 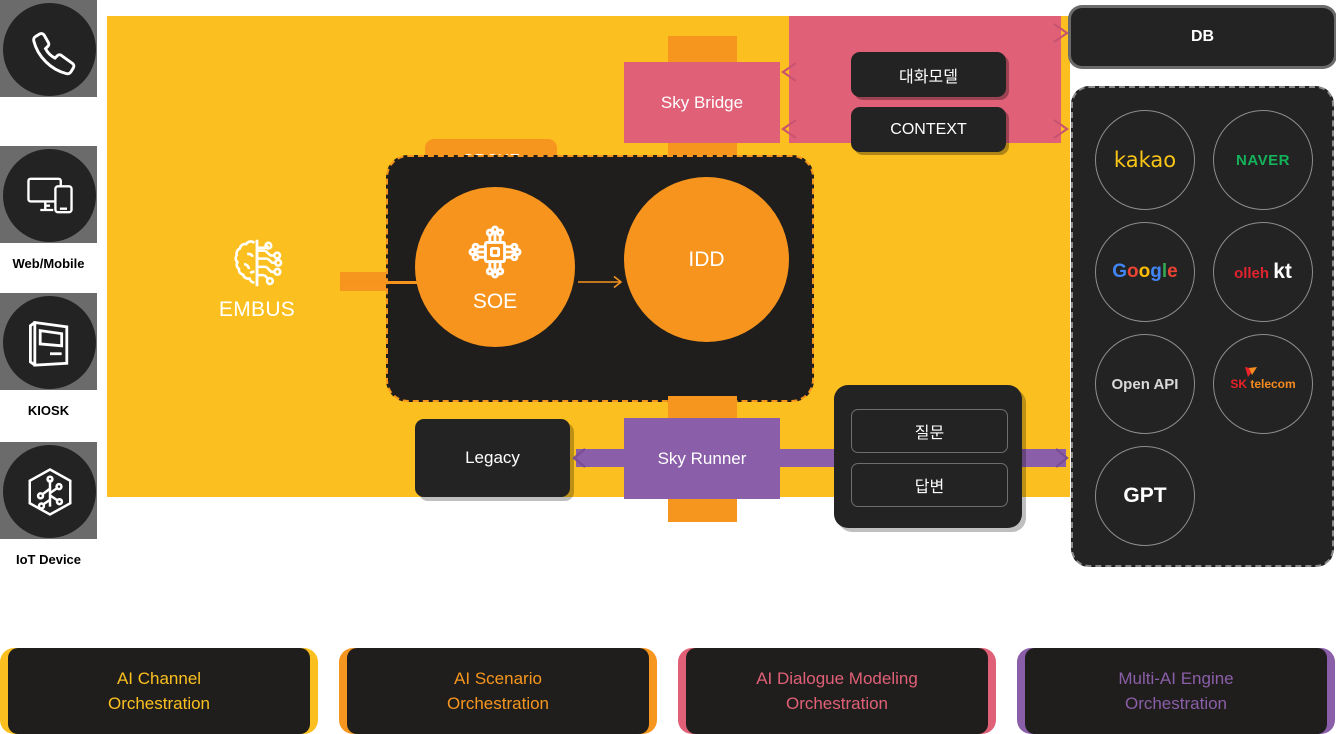 I want to click on idd-label: IDD, so click(x=706, y=259).